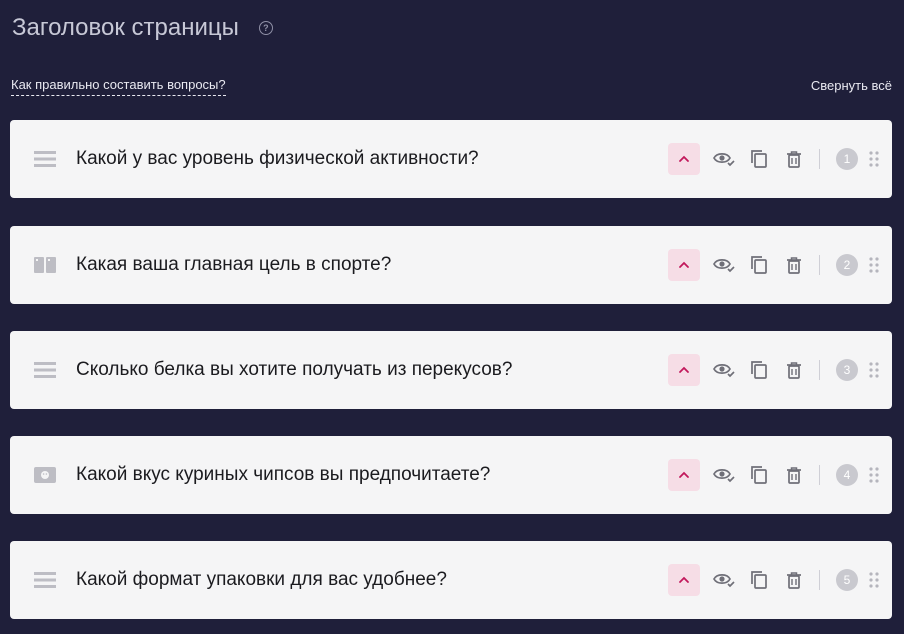  Describe the element at coordinates (372, 265) in the screenshot. I see `question-text: Какая ваша главная цель в спорте?` at that location.